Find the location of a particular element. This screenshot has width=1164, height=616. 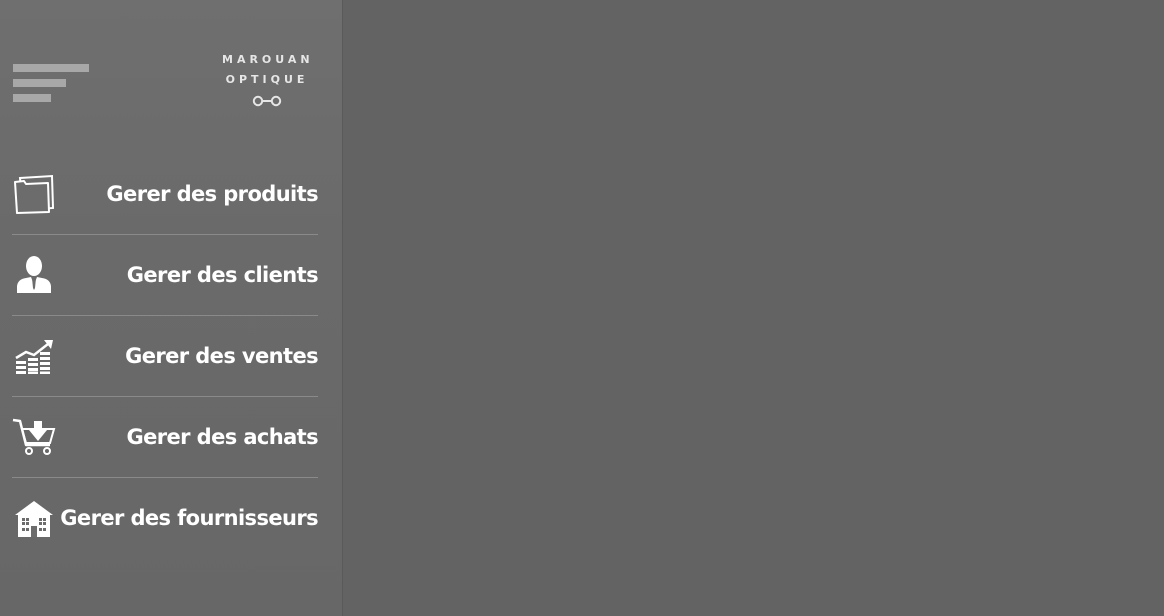

menu-bar-bottom is located at coordinates (32, 98).